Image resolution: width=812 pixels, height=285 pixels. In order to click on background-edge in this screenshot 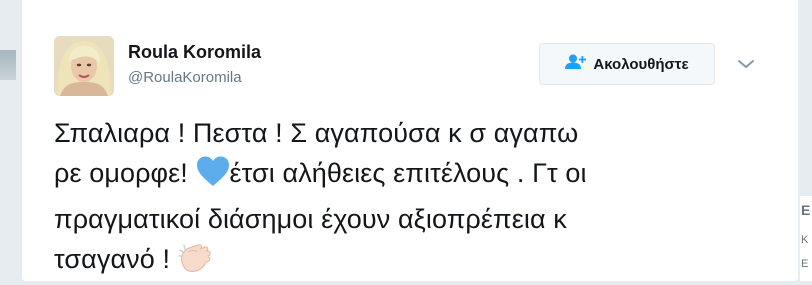, I will do `click(8, 65)`.